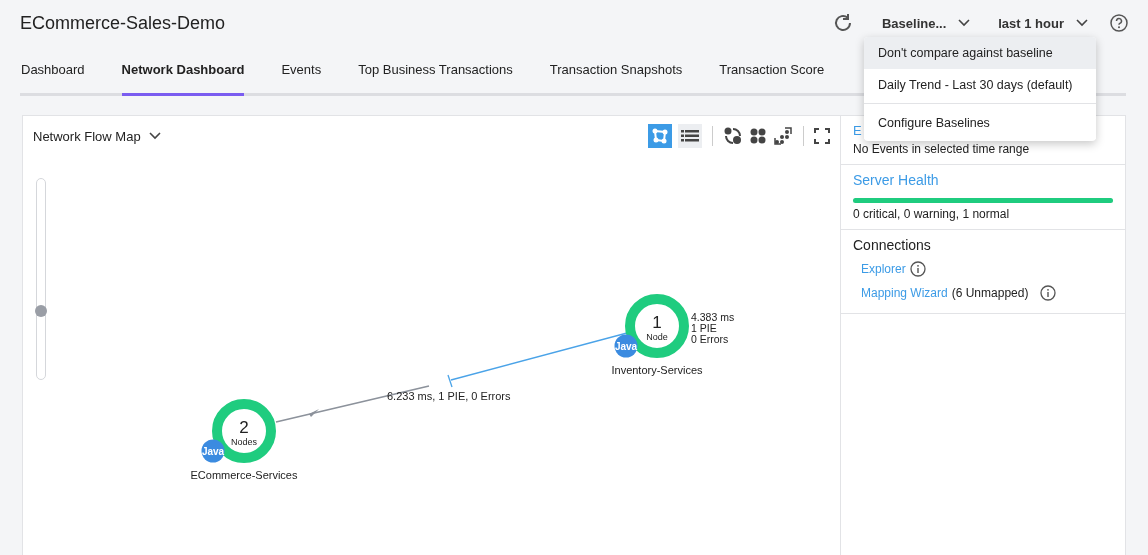 This screenshot has height=555, width=1148. What do you see at coordinates (892, 245) in the screenshot?
I see `connections-title: Connections` at bounding box center [892, 245].